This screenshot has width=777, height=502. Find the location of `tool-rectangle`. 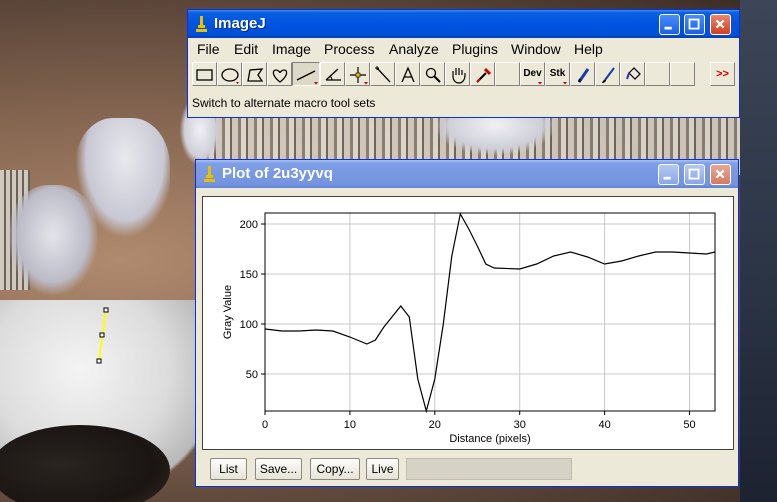

tool-rectangle is located at coordinates (204, 74).